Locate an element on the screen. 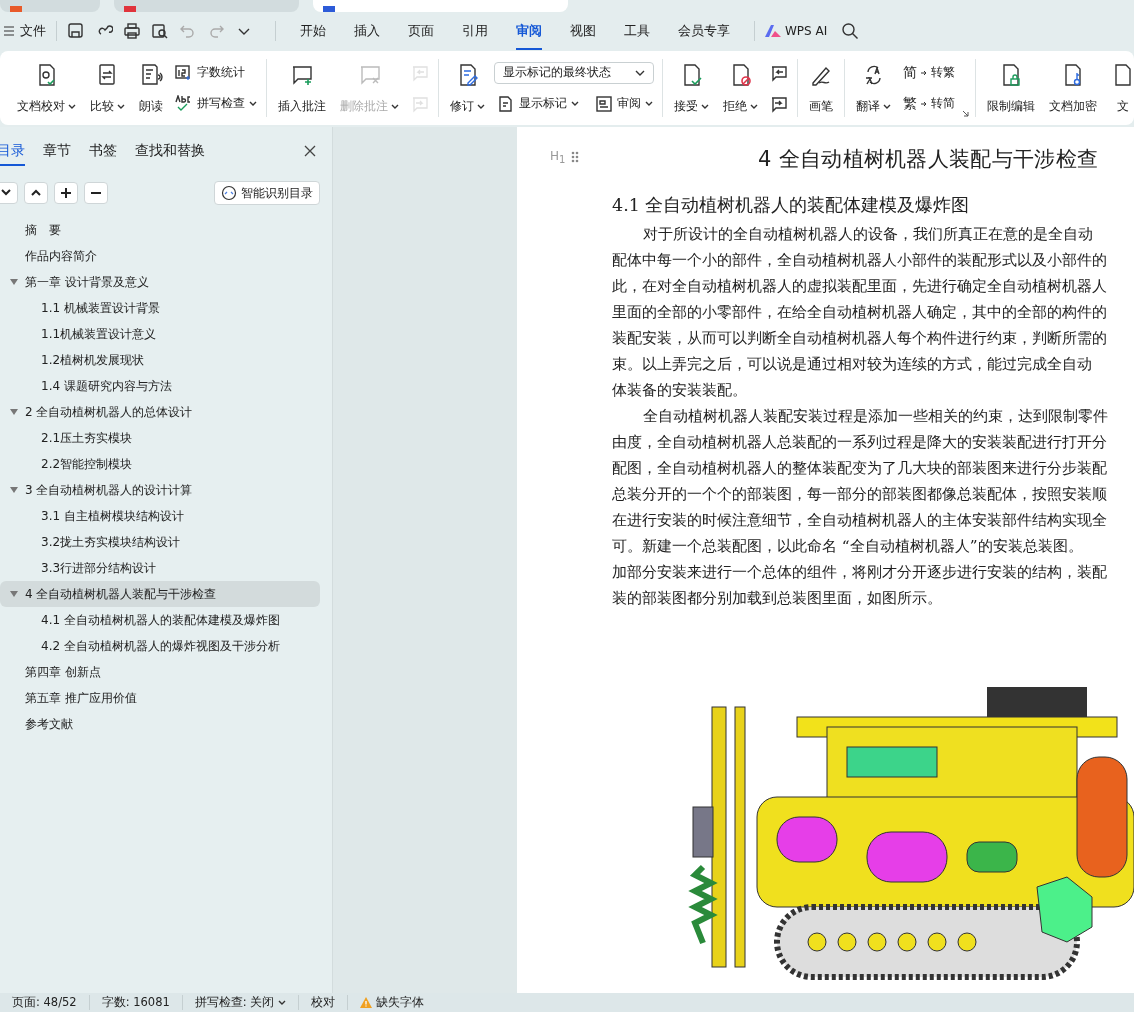 The height and width of the screenshot is (1012, 1134). outline-item: 1.1机械装置设计意义 is located at coordinates (160, 334).